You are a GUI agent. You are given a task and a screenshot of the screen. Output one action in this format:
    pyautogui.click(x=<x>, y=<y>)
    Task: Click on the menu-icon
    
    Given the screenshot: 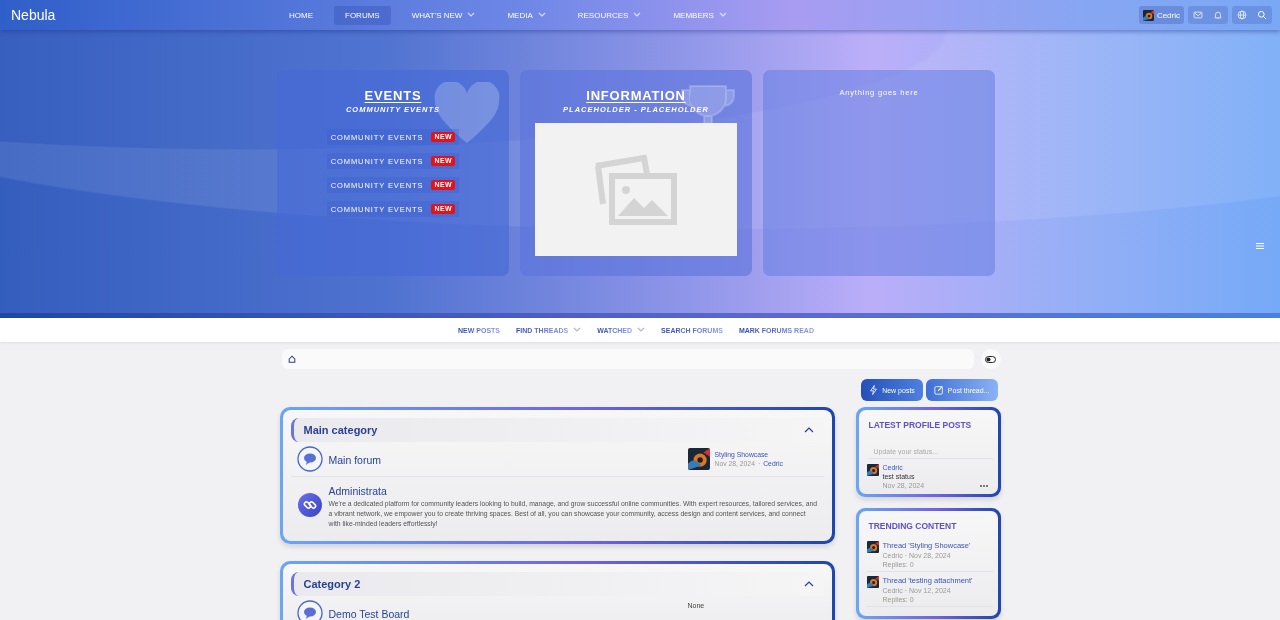 What is the action you would take?
    pyautogui.click(x=1260, y=246)
    